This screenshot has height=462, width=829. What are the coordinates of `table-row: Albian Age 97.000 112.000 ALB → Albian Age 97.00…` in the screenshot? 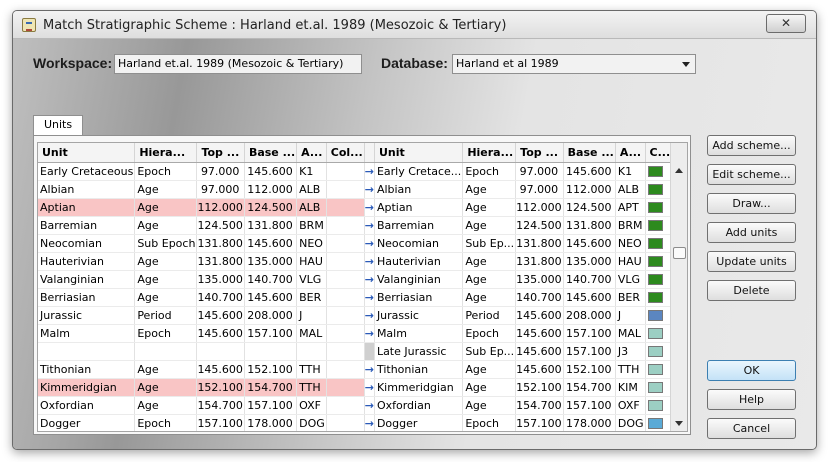 It's located at (362, 189).